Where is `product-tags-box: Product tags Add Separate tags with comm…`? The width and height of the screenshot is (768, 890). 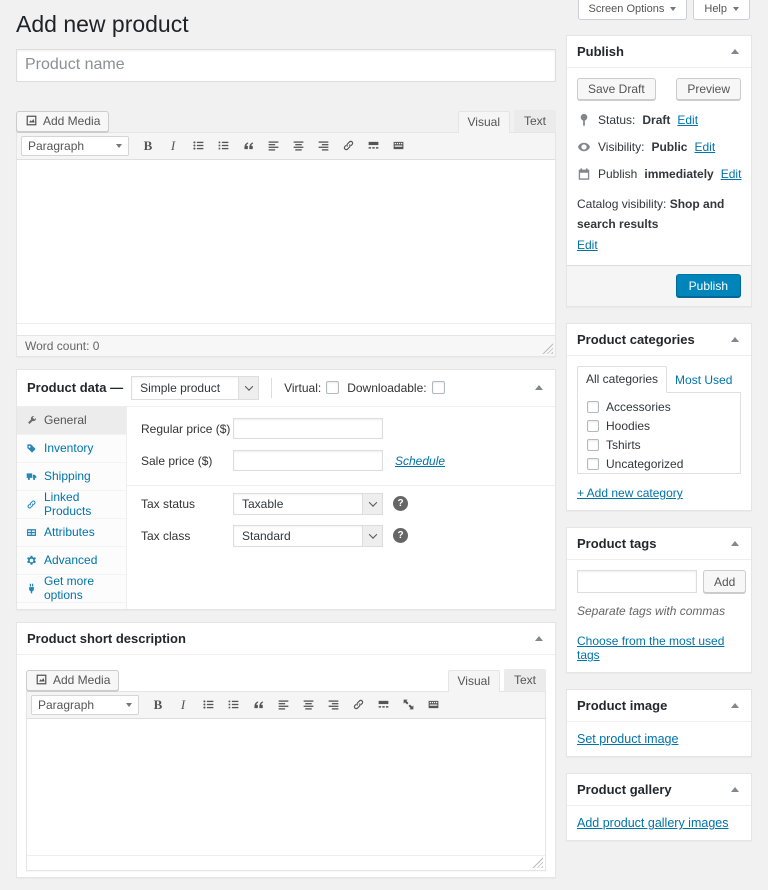 product-tags-box: Product tags Add Separate tags with comm… is located at coordinates (659, 600).